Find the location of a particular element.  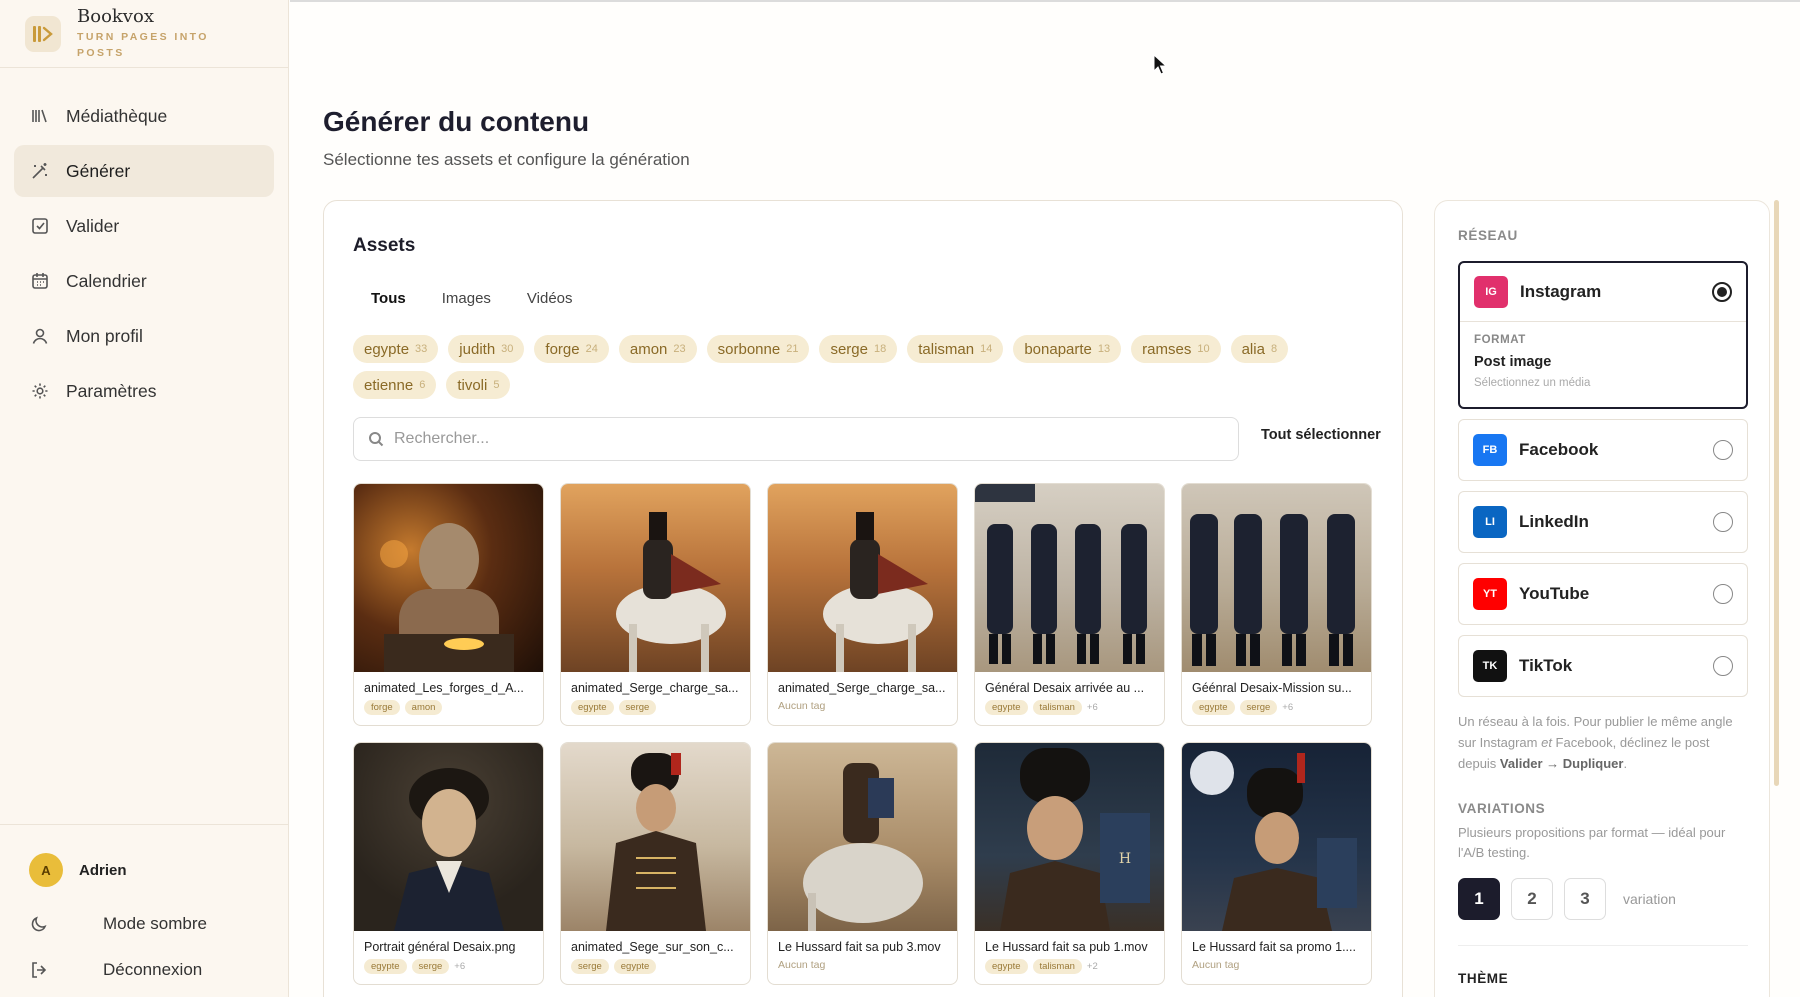

asset-more-tags: +2 is located at coordinates (1092, 966).